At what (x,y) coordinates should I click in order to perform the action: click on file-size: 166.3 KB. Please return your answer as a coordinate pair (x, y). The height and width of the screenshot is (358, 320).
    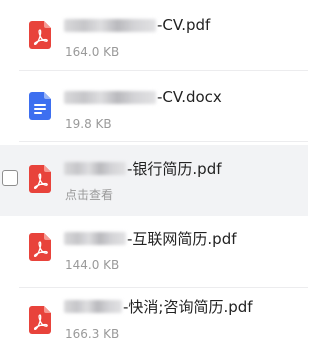
    Looking at the image, I should click on (92, 334).